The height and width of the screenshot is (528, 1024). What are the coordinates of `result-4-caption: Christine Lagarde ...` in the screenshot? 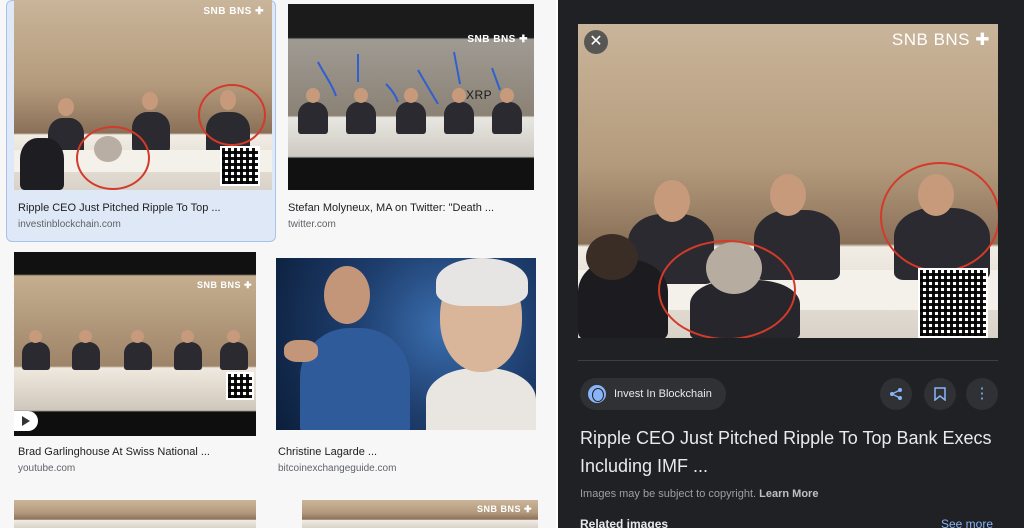 It's located at (406, 452).